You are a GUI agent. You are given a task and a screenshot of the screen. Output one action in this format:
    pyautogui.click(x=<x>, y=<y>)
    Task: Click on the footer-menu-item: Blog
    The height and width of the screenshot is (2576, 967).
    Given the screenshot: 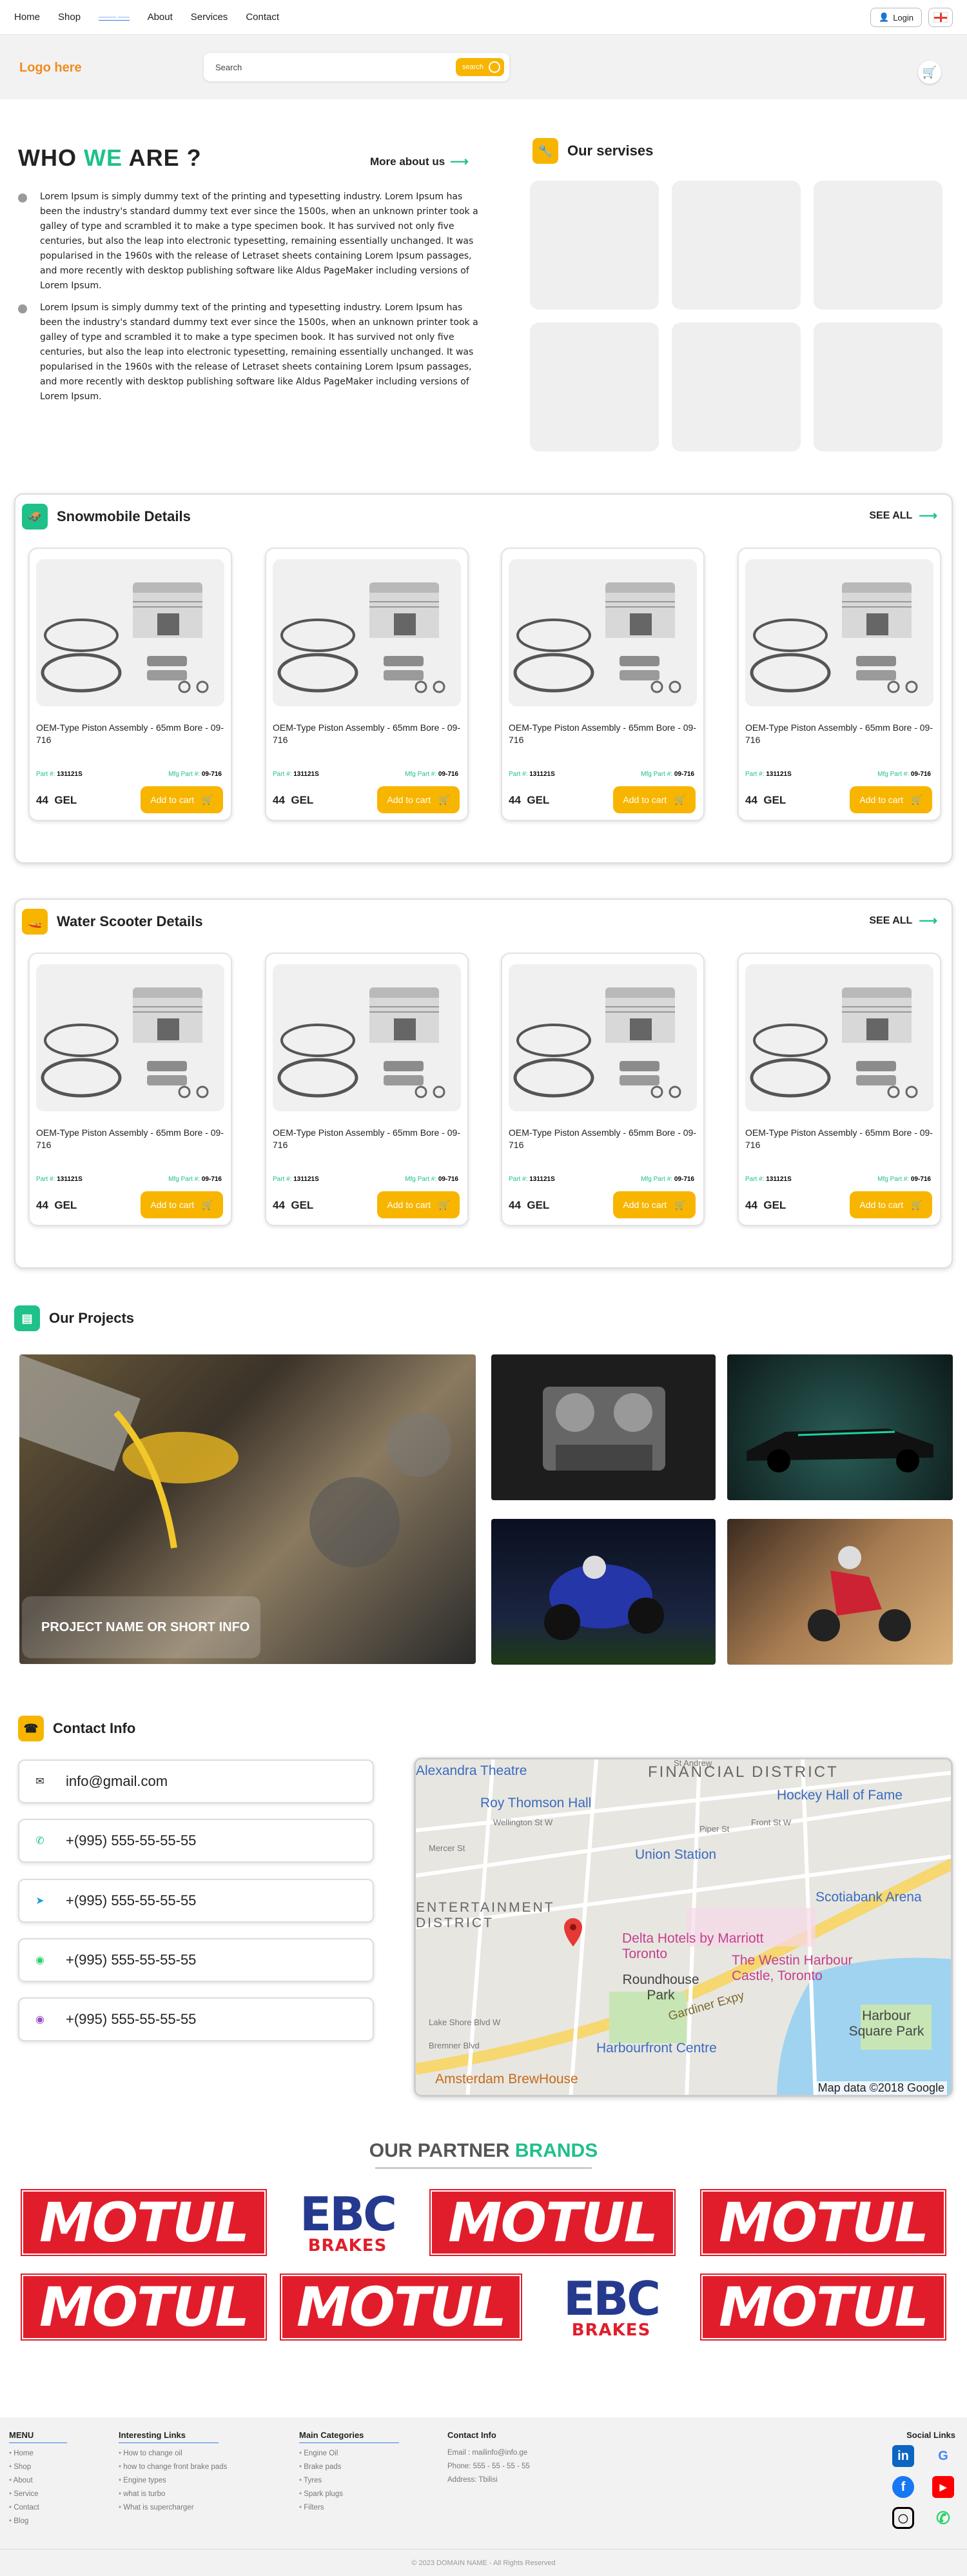 What is the action you would take?
    pyautogui.click(x=38, y=2521)
    